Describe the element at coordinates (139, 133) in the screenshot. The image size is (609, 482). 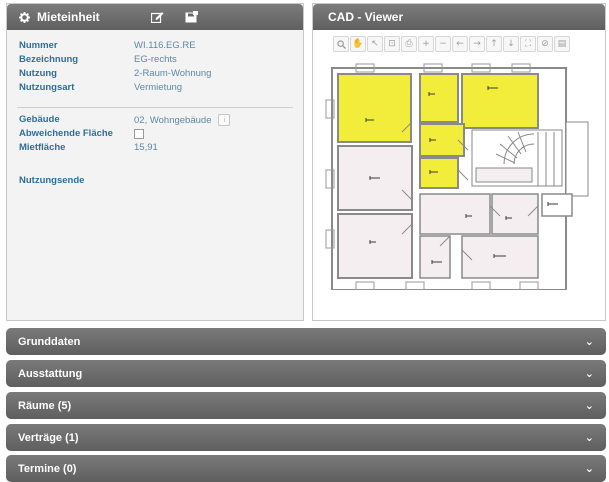
I see `abweichende-flaeche-checkbox` at that location.